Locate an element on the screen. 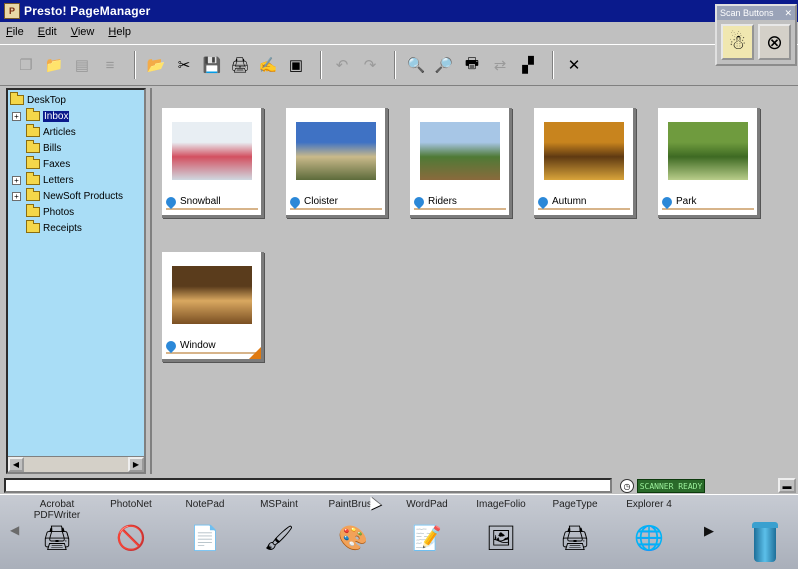 The width and height of the screenshot is (798, 569). menu-edit: Edit is located at coordinates (47, 32).